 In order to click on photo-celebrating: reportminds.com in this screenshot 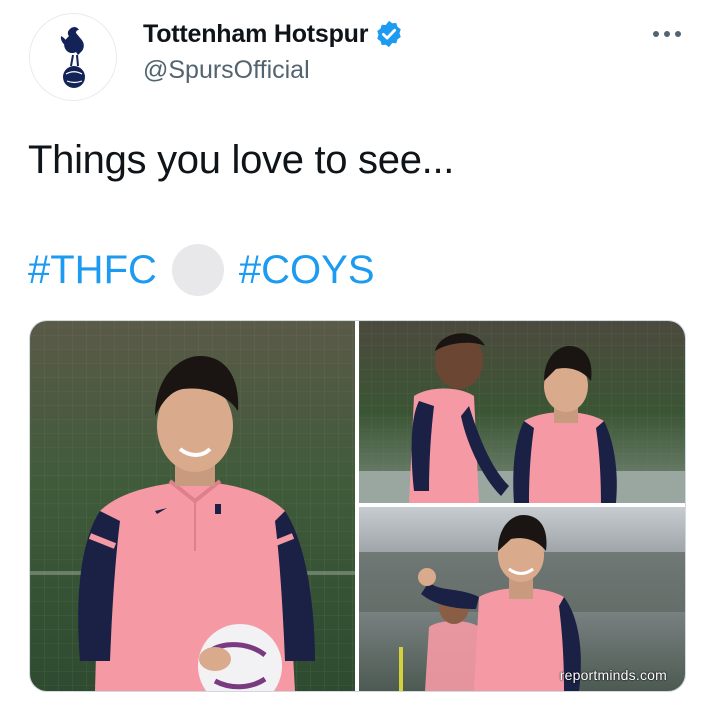, I will do `click(522, 599)`.